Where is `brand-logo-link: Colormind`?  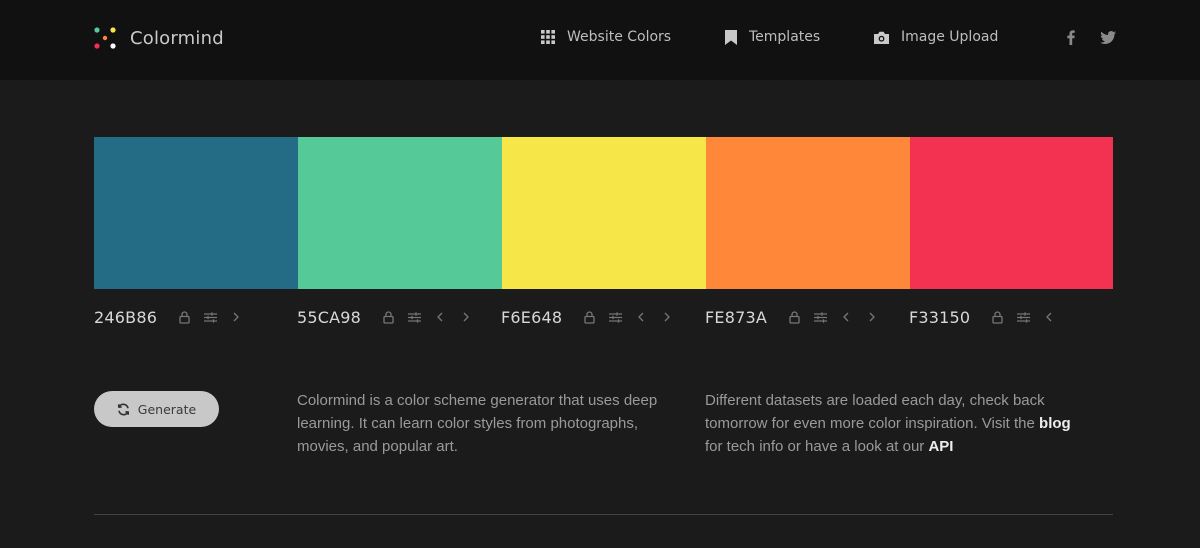 brand-logo-link: Colormind is located at coordinates (158, 38).